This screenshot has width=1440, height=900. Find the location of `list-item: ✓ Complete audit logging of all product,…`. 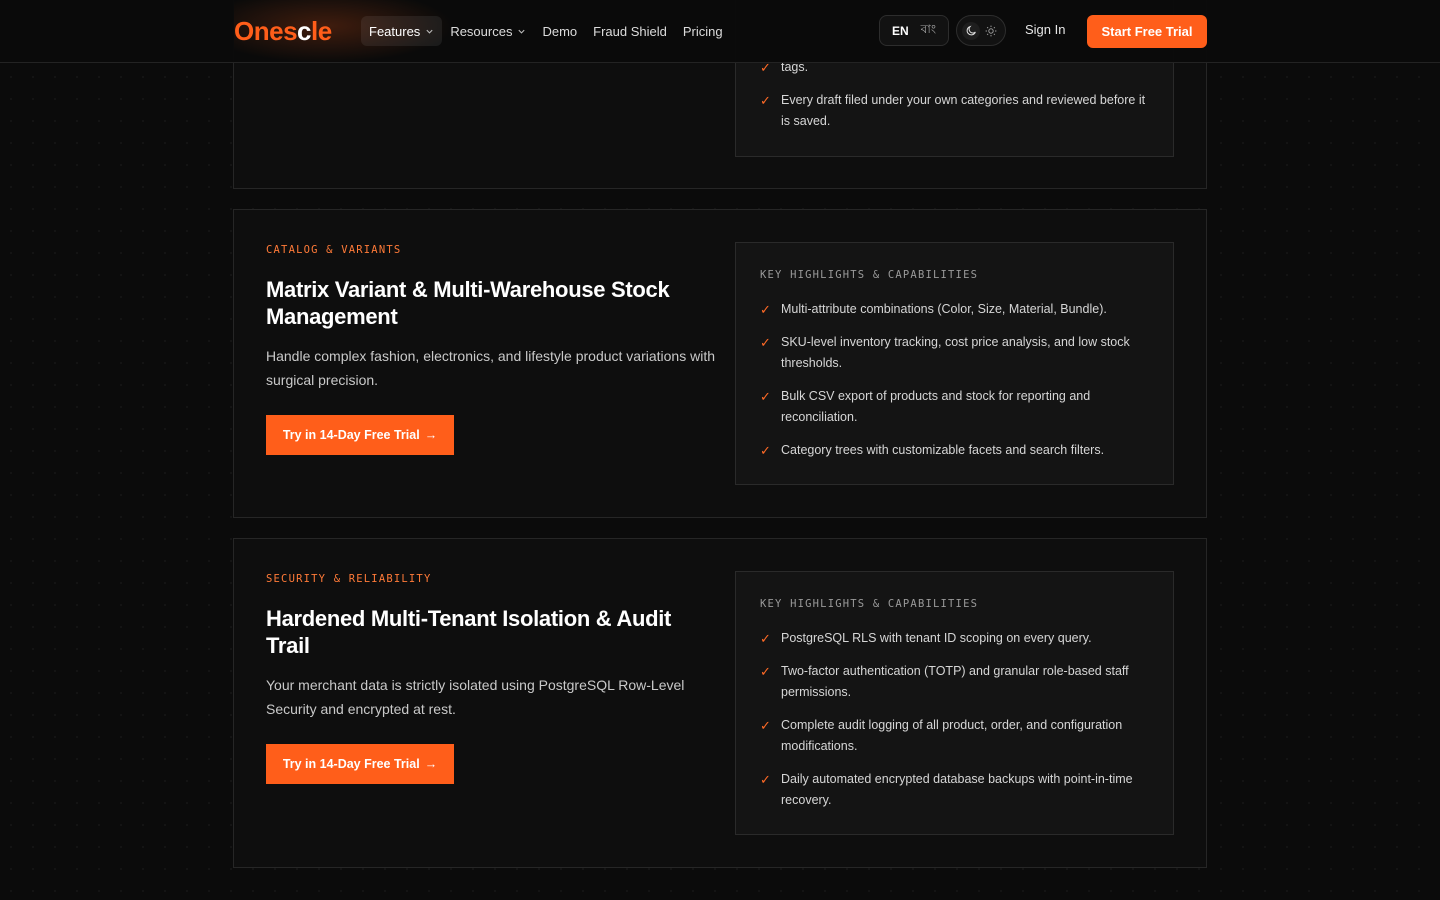

list-item: ✓ Complete audit logging of all product,… is located at coordinates (954, 736).